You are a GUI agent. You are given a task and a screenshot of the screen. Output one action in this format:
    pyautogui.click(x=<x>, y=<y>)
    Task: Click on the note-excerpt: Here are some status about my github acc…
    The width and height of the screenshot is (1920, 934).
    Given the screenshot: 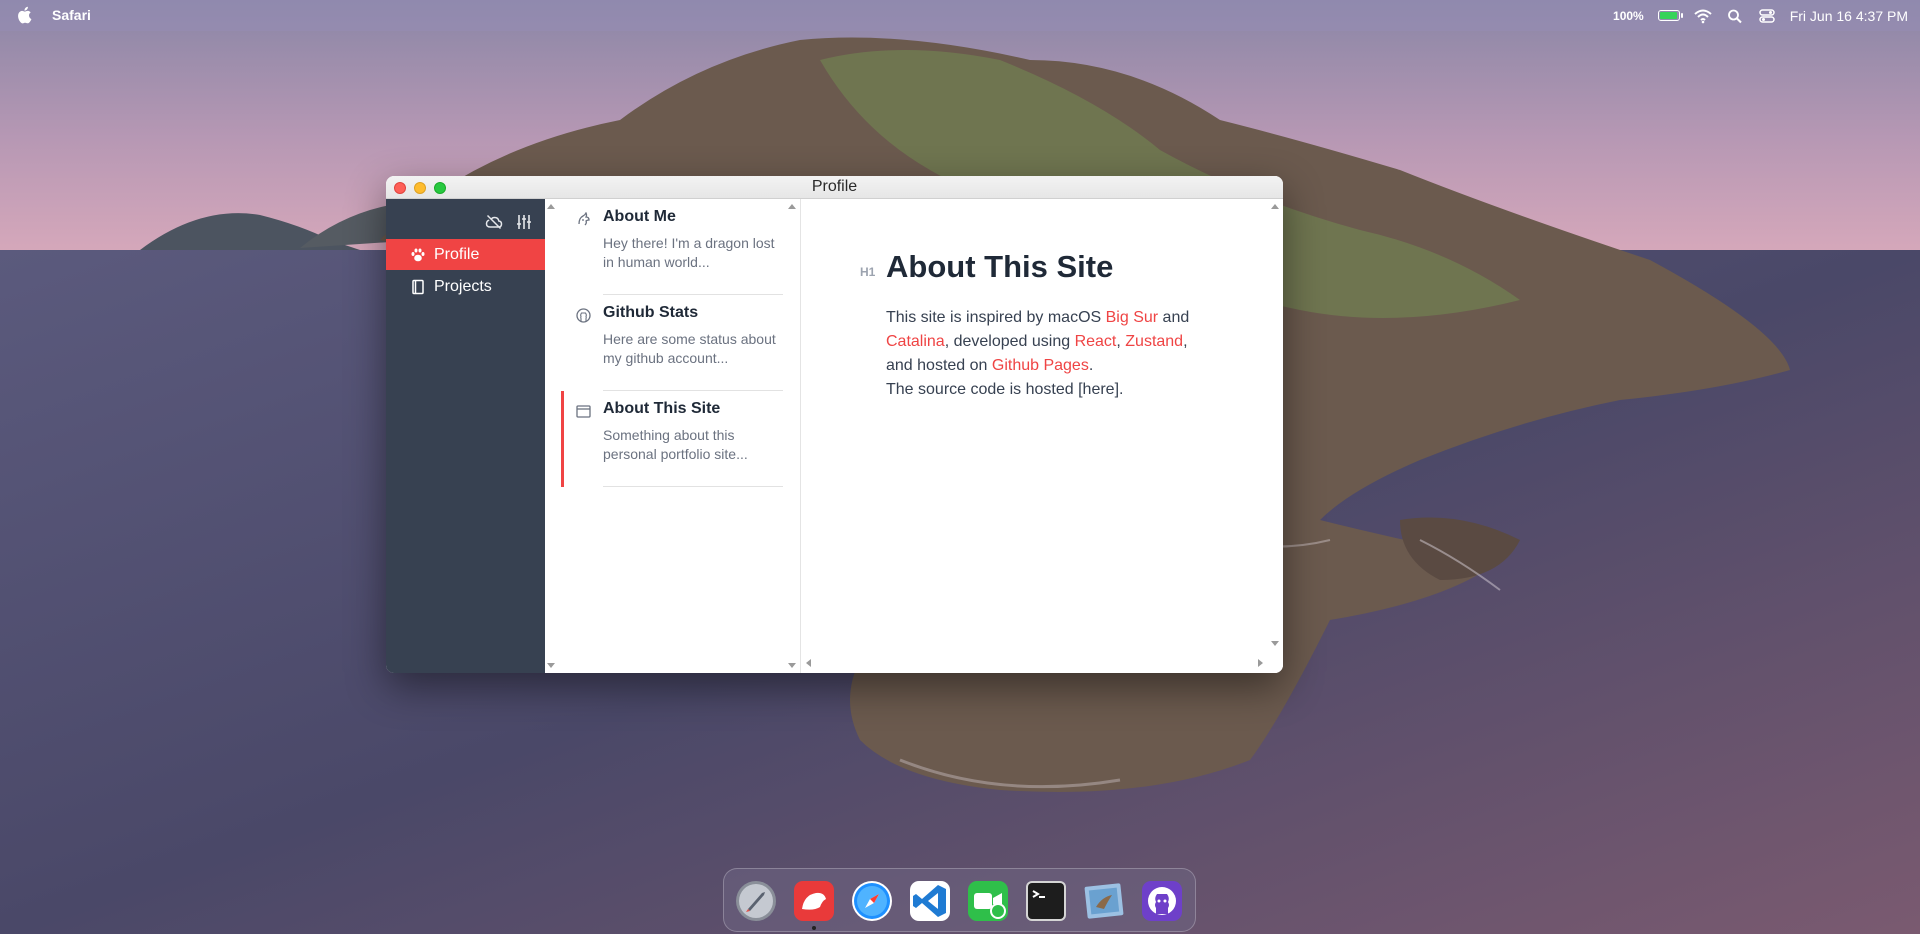 What is the action you would take?
    pyautogui.click(x=689, y=348)
    